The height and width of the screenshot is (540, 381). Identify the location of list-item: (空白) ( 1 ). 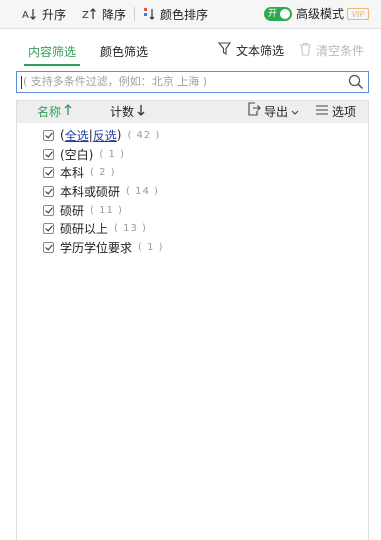
(84, 154).